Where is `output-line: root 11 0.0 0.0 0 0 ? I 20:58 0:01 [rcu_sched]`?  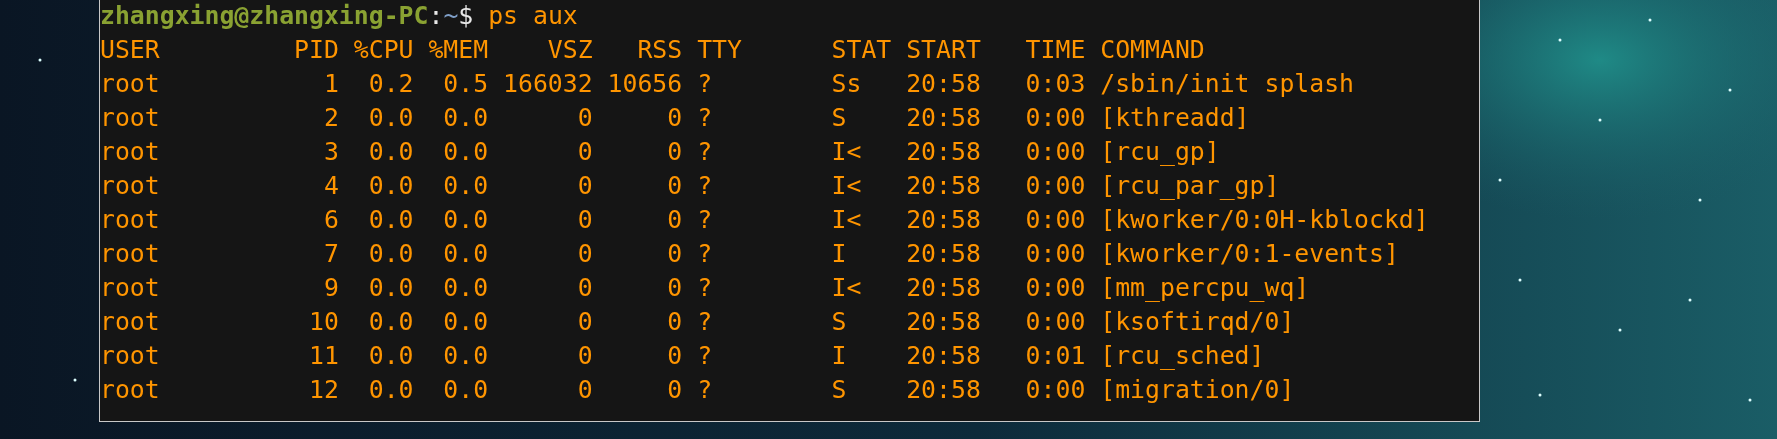
output-line: root 11 0.0 0.0 0 0 ? I 20:58 0:01 [rcu_sched] is located at coordinates (682, 356).